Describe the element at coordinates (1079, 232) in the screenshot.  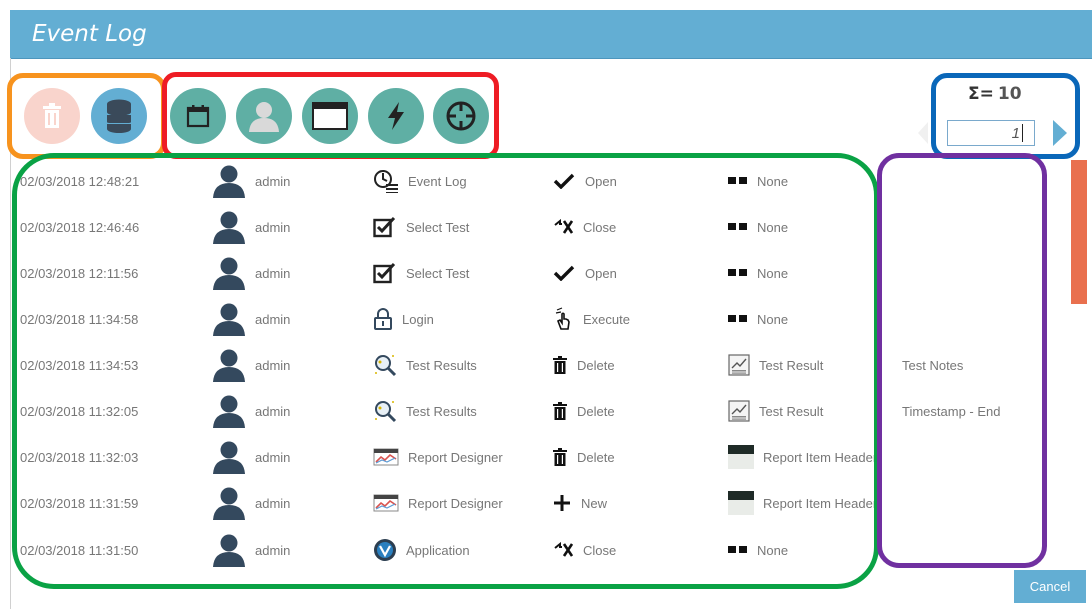
I see `scrollbar-thumb` at that location.